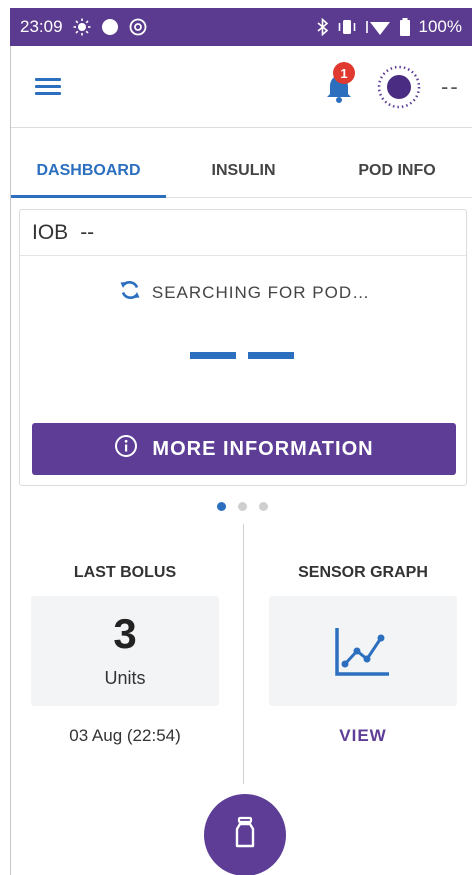  I want to click on sensor-graph-tile, so click(363, 651).